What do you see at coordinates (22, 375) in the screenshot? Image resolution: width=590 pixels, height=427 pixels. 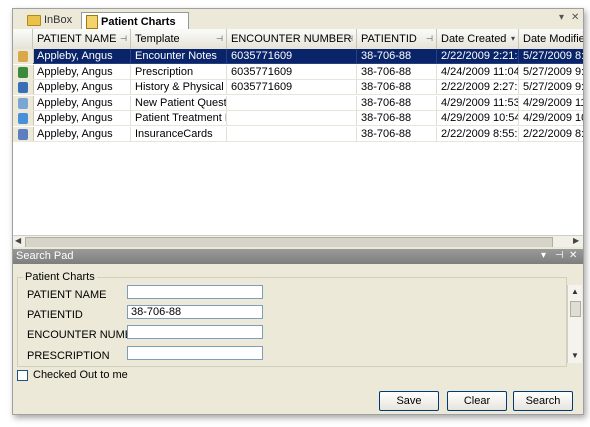 I see `checkbox-box` at bounding box center [22, 375].